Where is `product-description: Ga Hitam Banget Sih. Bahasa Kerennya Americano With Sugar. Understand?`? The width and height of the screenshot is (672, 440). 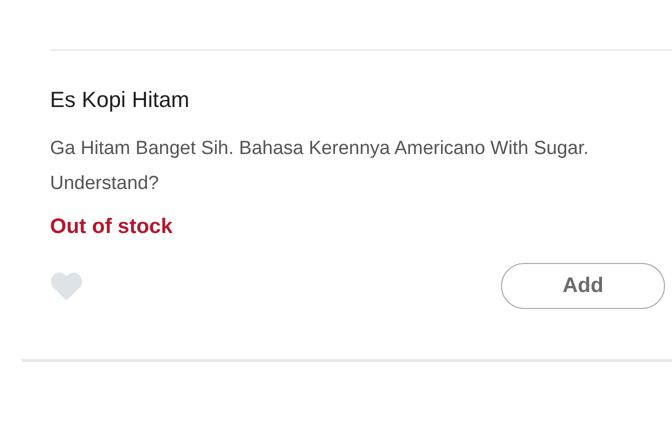 product-description: Ga Hitam Banget Sih. Bahasa Kerennya Americano With Sugar. Understand? is located at coordinates (320, 166).